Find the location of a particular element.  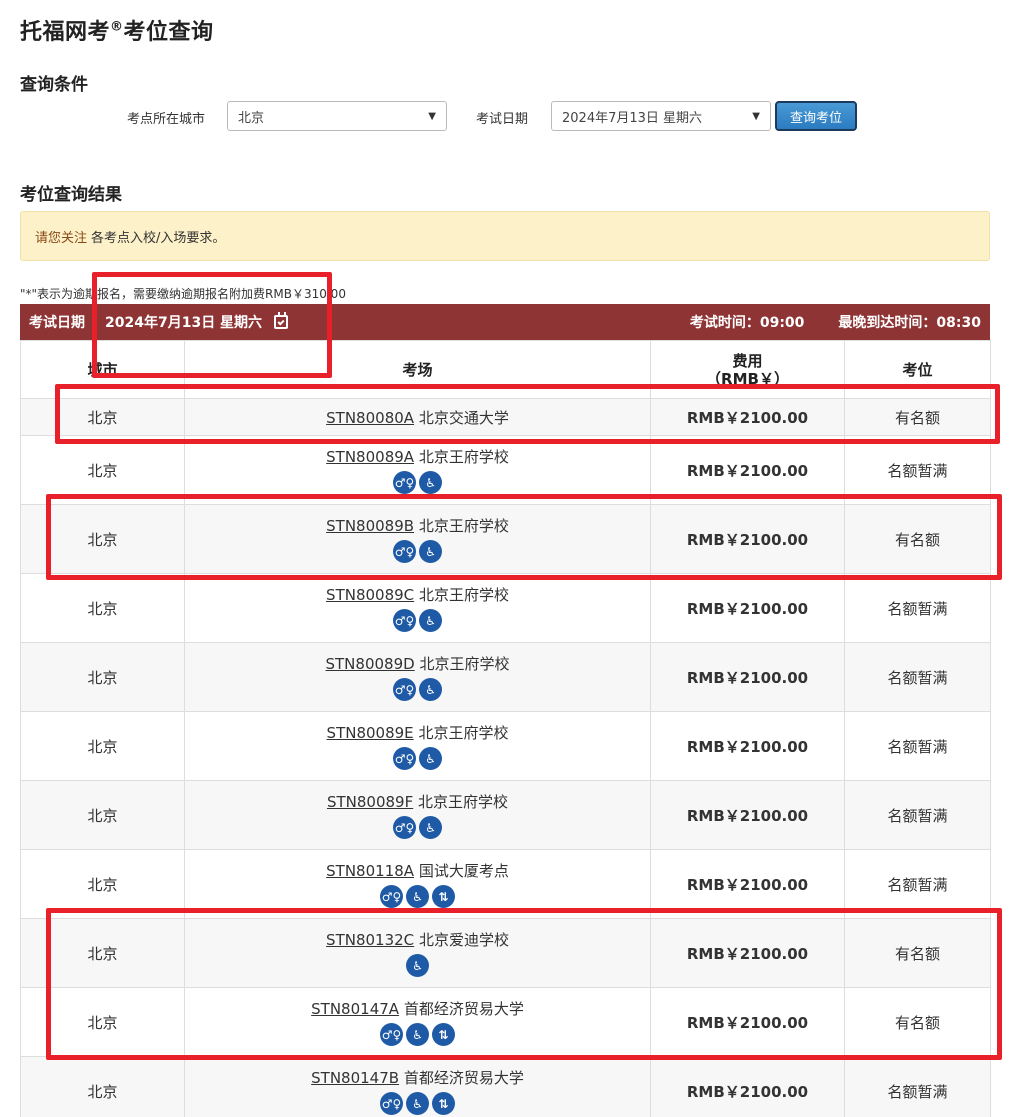

table-row: 北京 STN80089A 北京王府学校 ♂♀ ♿ RMB￥2100.00 名额暂满 is located at coordinates (505, 470).